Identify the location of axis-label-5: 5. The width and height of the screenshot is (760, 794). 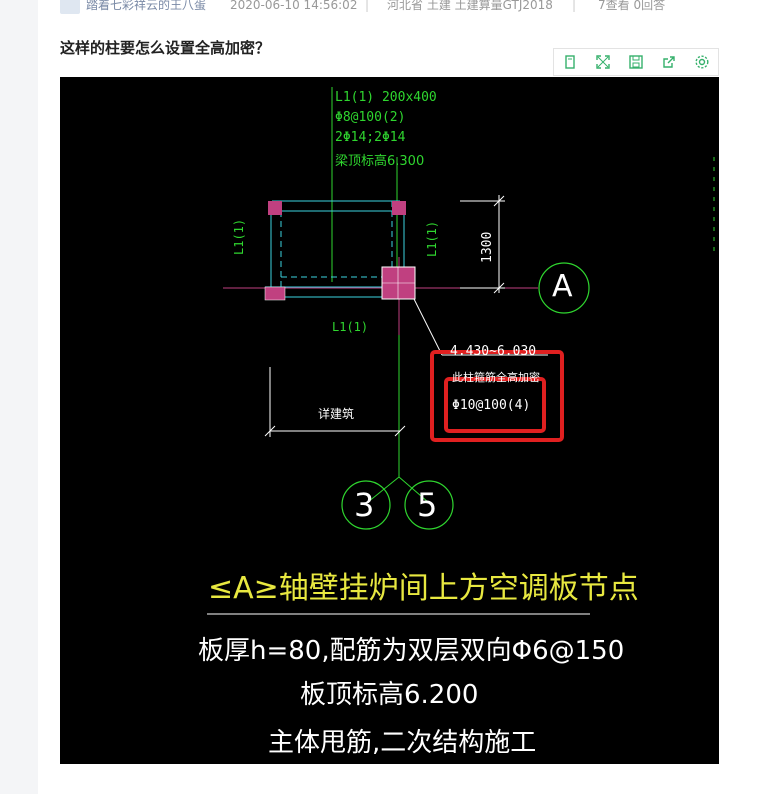
(427, 505).